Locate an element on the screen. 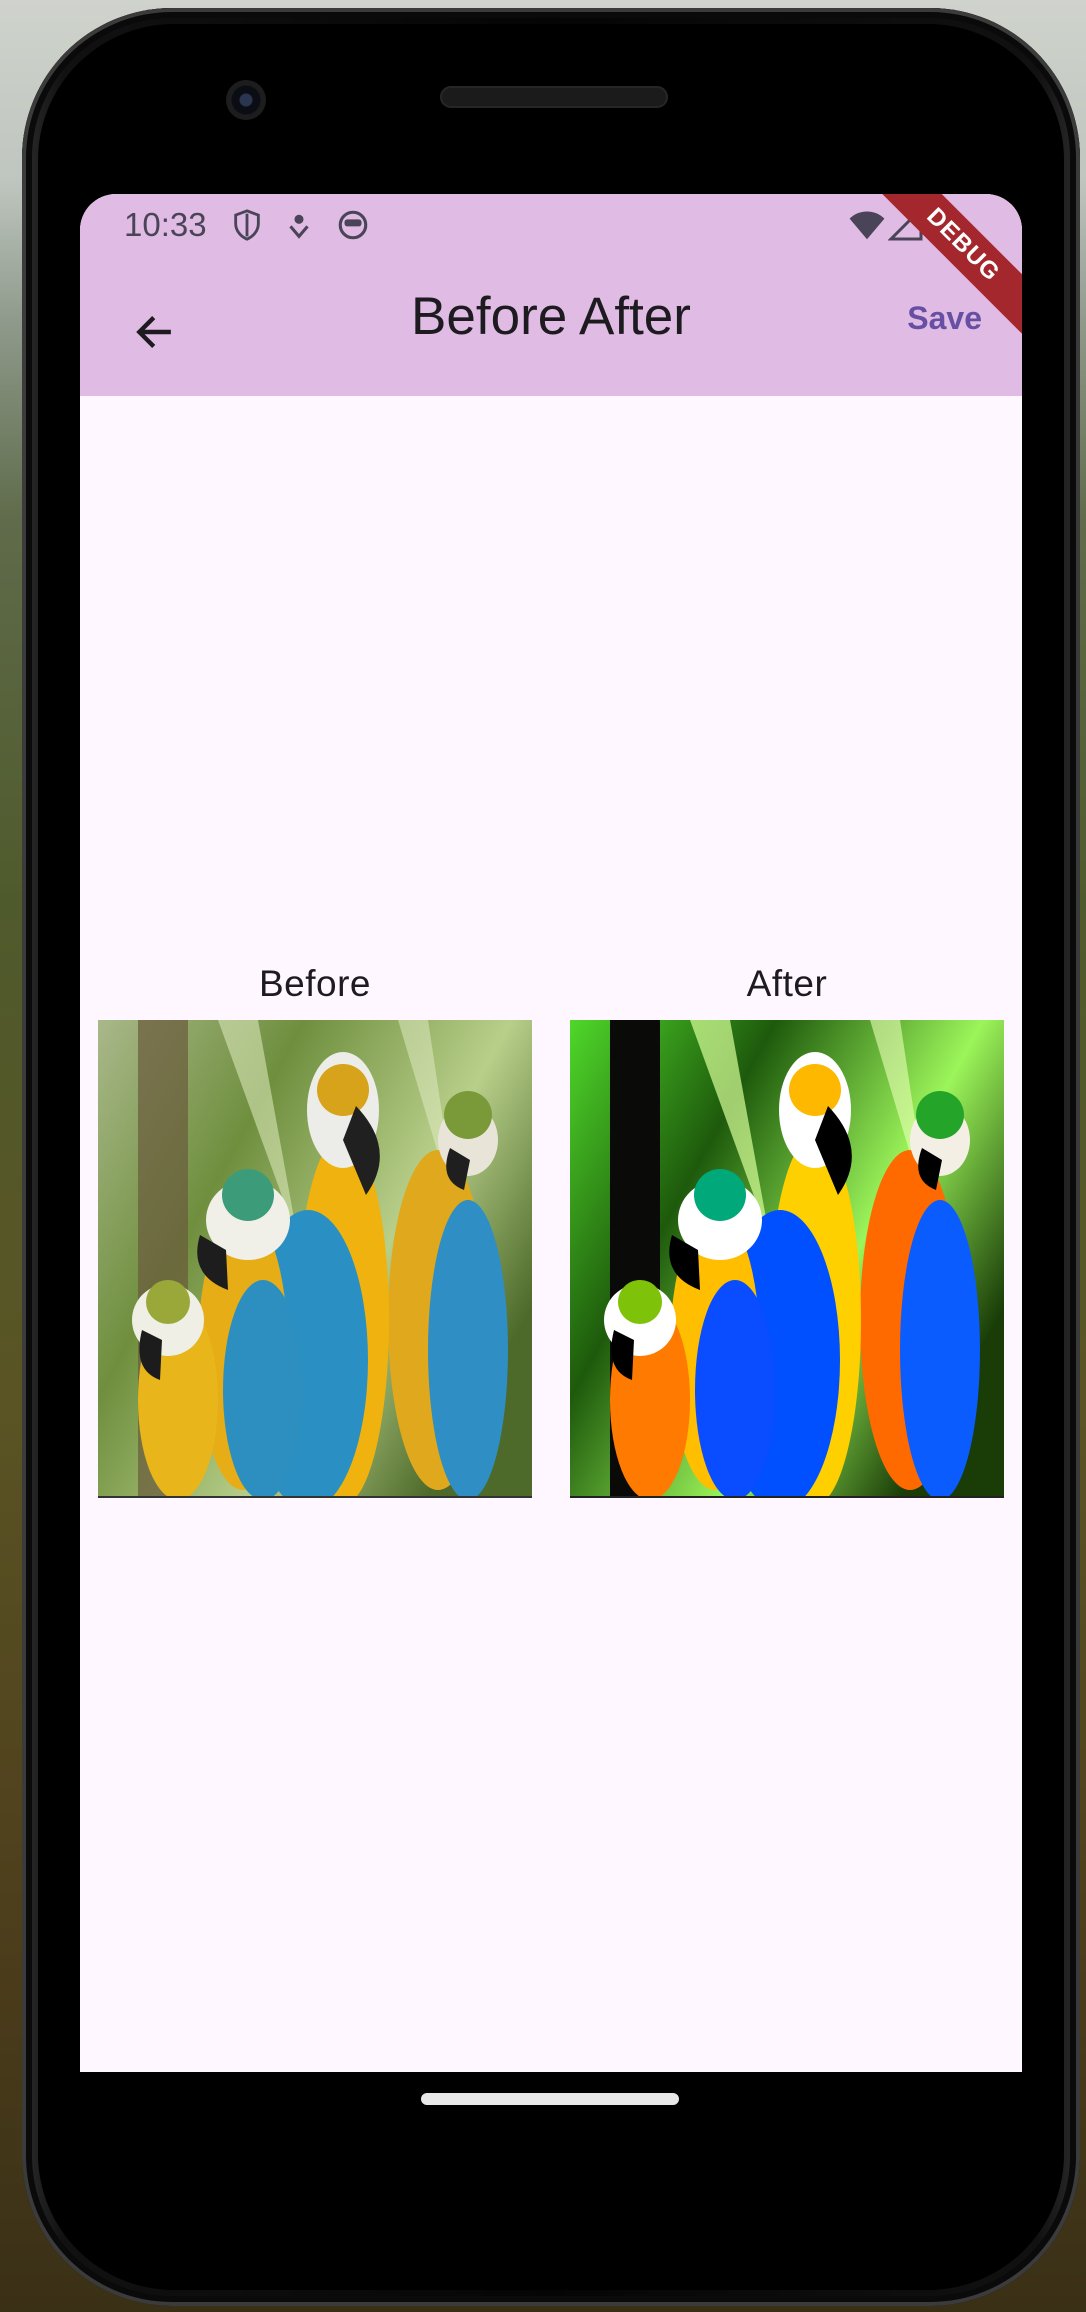 This screenshot has width=1086, height=2312. after-image is located at coordinates (787, 1259).